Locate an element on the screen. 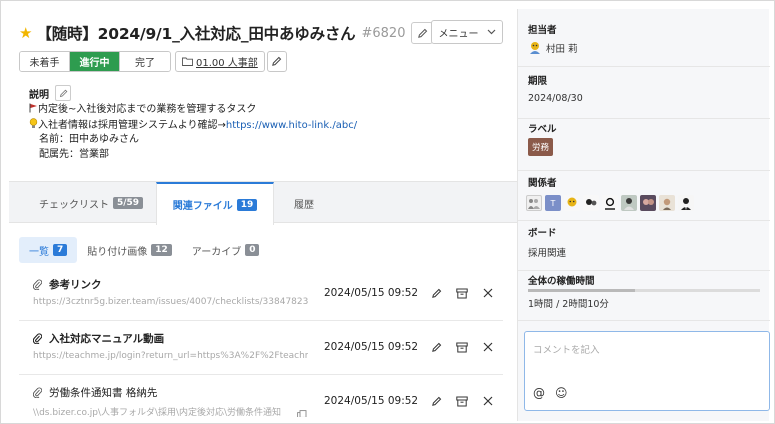 This screenshot has width=775, height=424. assignee: 村田 莉 is located at coordinates (553, 48).